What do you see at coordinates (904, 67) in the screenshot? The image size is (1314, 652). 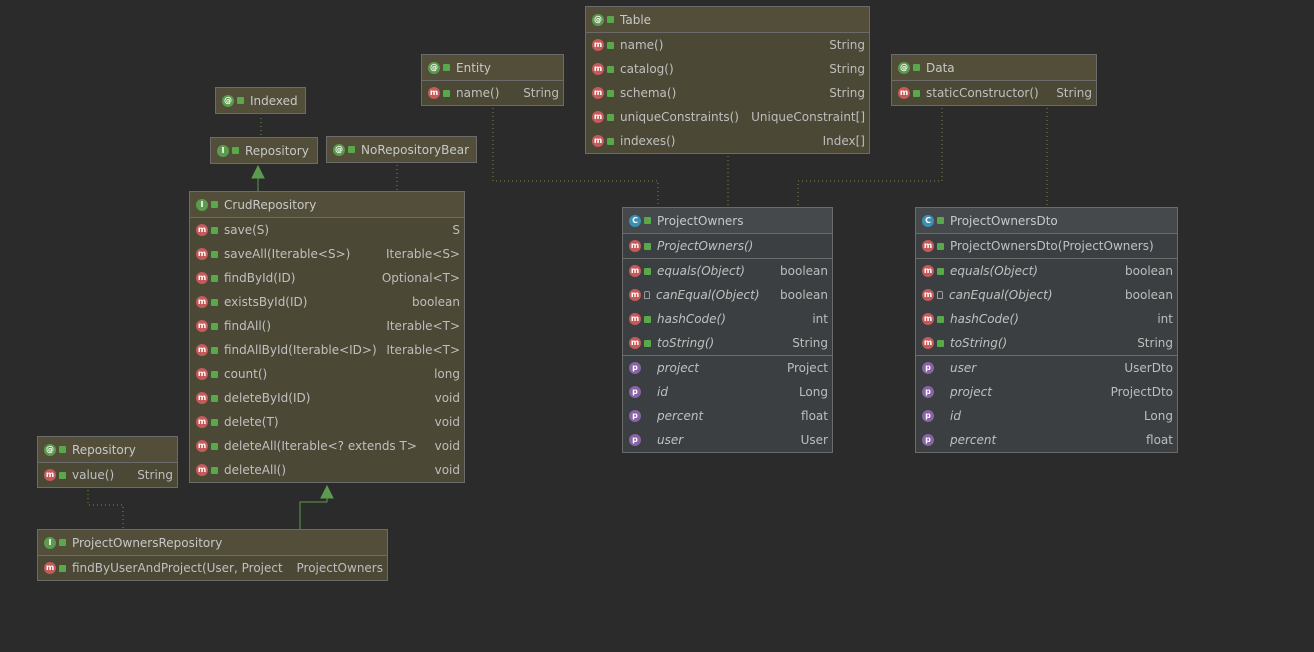 I see `at-icon: @` at bounding box center [904, 67].